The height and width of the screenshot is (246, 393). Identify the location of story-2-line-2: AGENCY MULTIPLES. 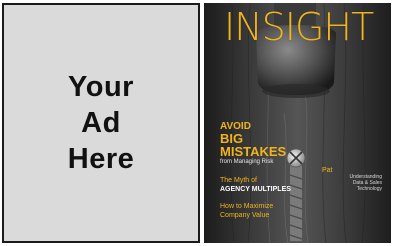
(255, 189).